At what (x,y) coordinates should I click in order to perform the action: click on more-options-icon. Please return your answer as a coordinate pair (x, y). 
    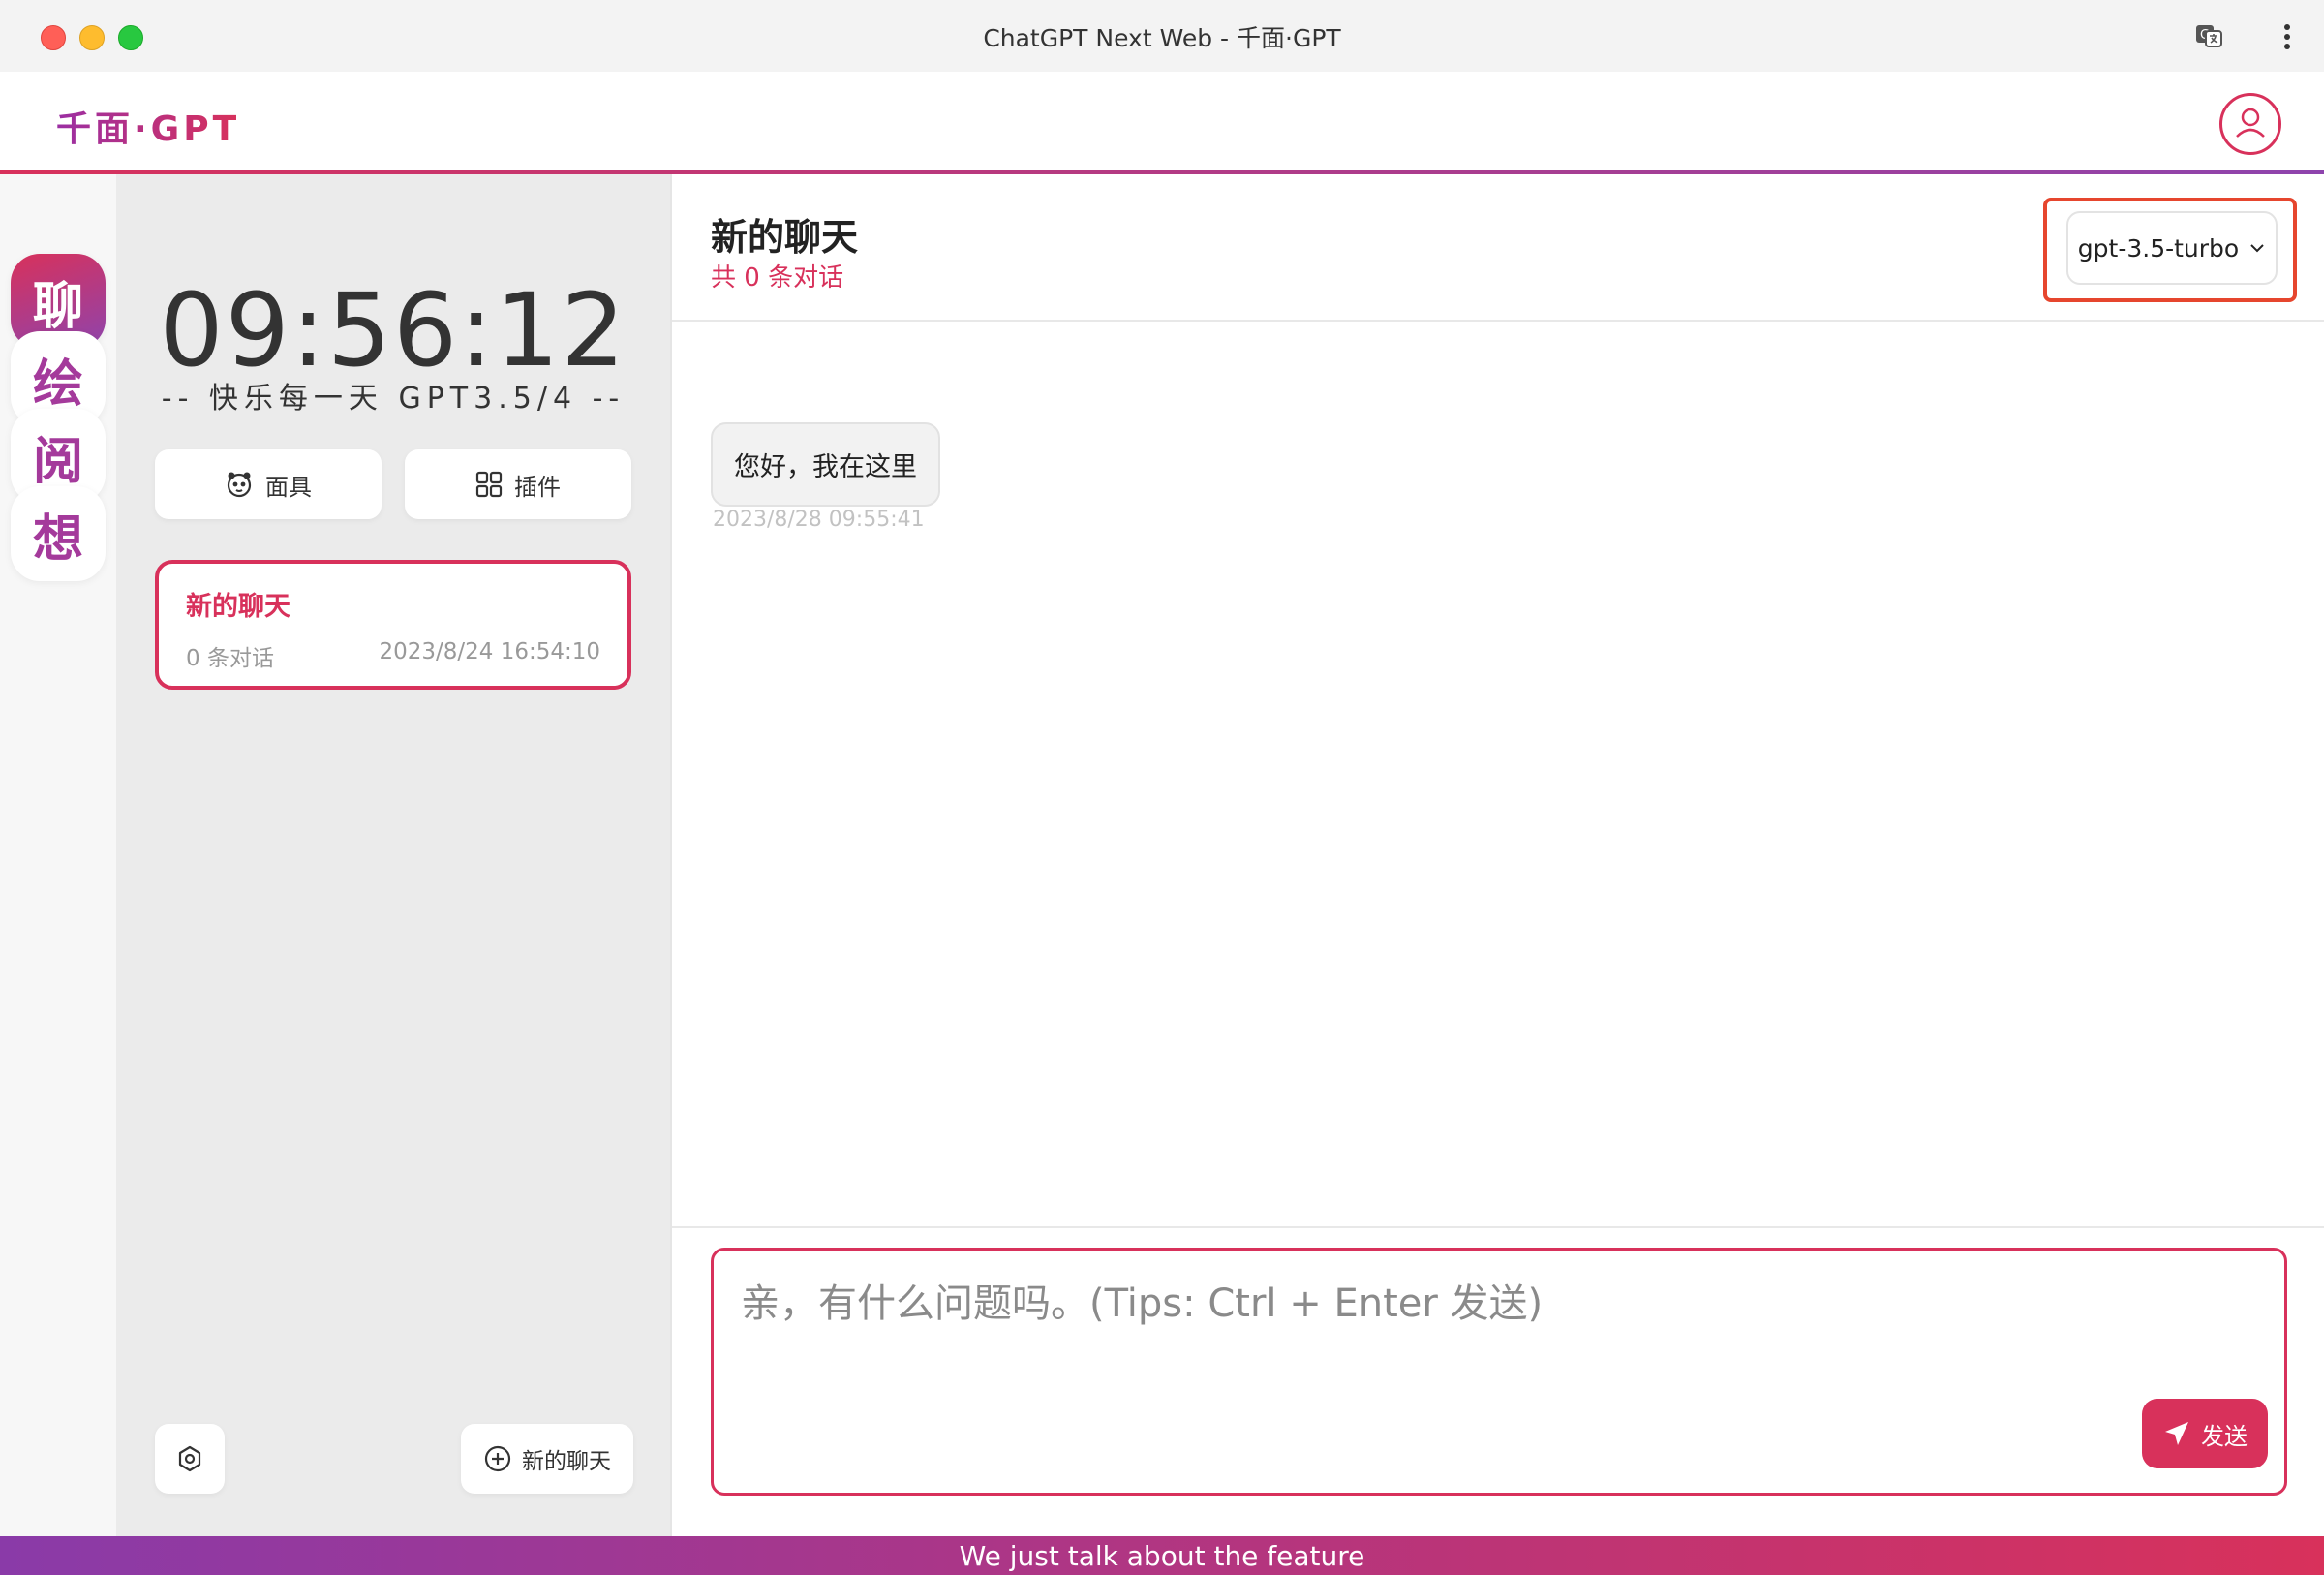
    Looking at the image, I should click on (2288, 36).